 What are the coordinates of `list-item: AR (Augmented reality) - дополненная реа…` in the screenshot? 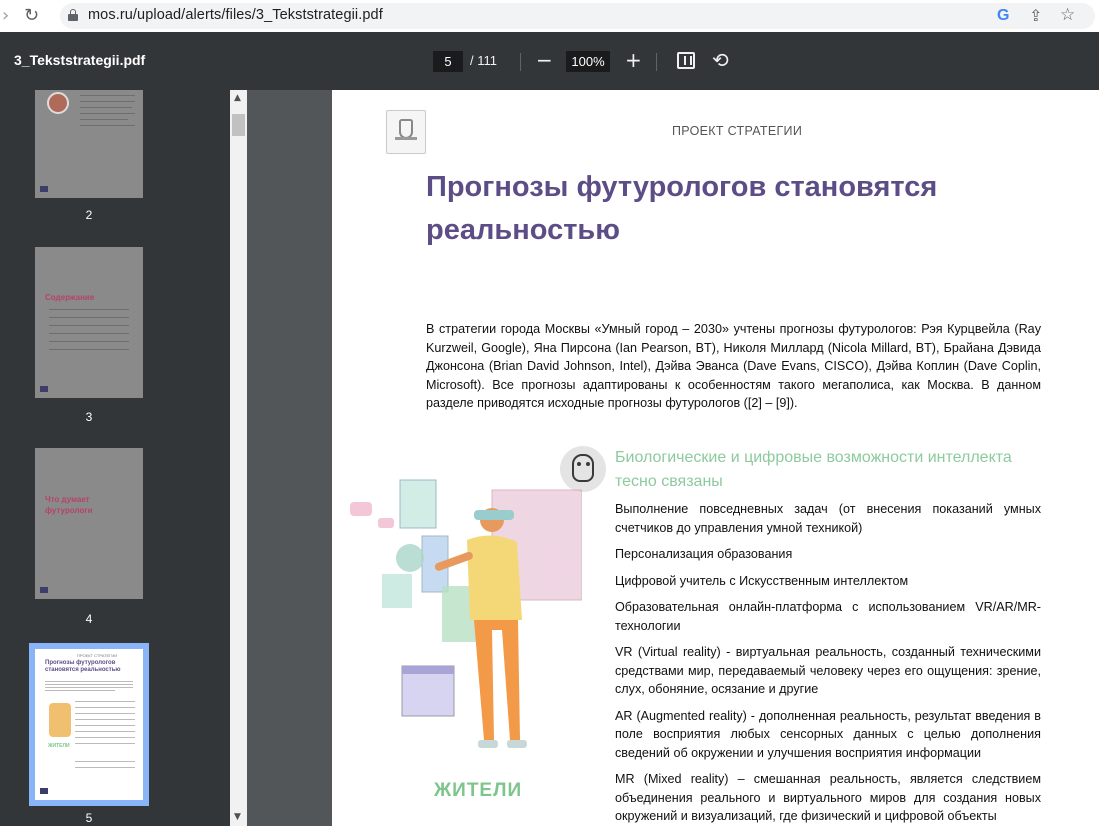 It's located at (828, 734).